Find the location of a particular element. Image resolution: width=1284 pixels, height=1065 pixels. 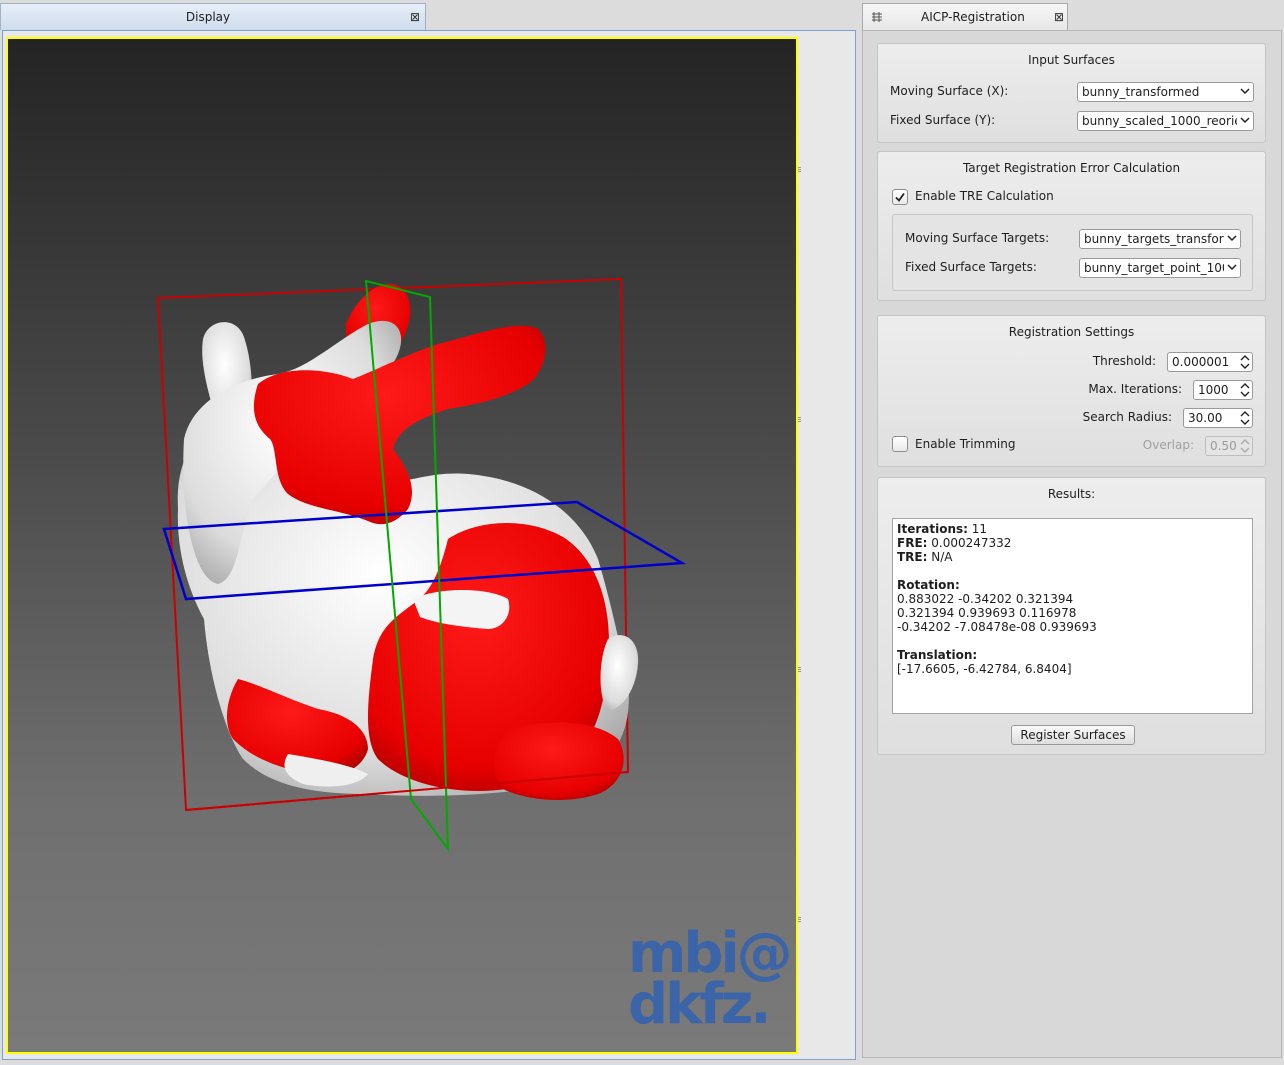

checkmark-icon is located at coordinates (900, 197).